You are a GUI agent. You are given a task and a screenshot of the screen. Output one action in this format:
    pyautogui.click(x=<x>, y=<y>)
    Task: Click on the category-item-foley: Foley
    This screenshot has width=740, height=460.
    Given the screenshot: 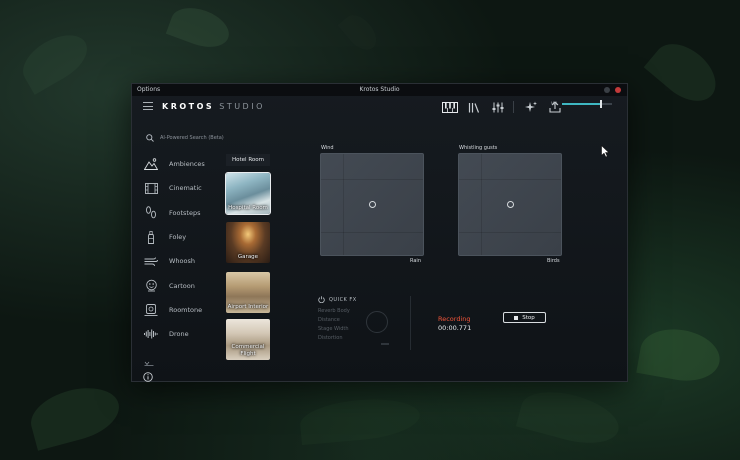 What is the action you would take?
    pyautogui.click(x=171, y=237)
    